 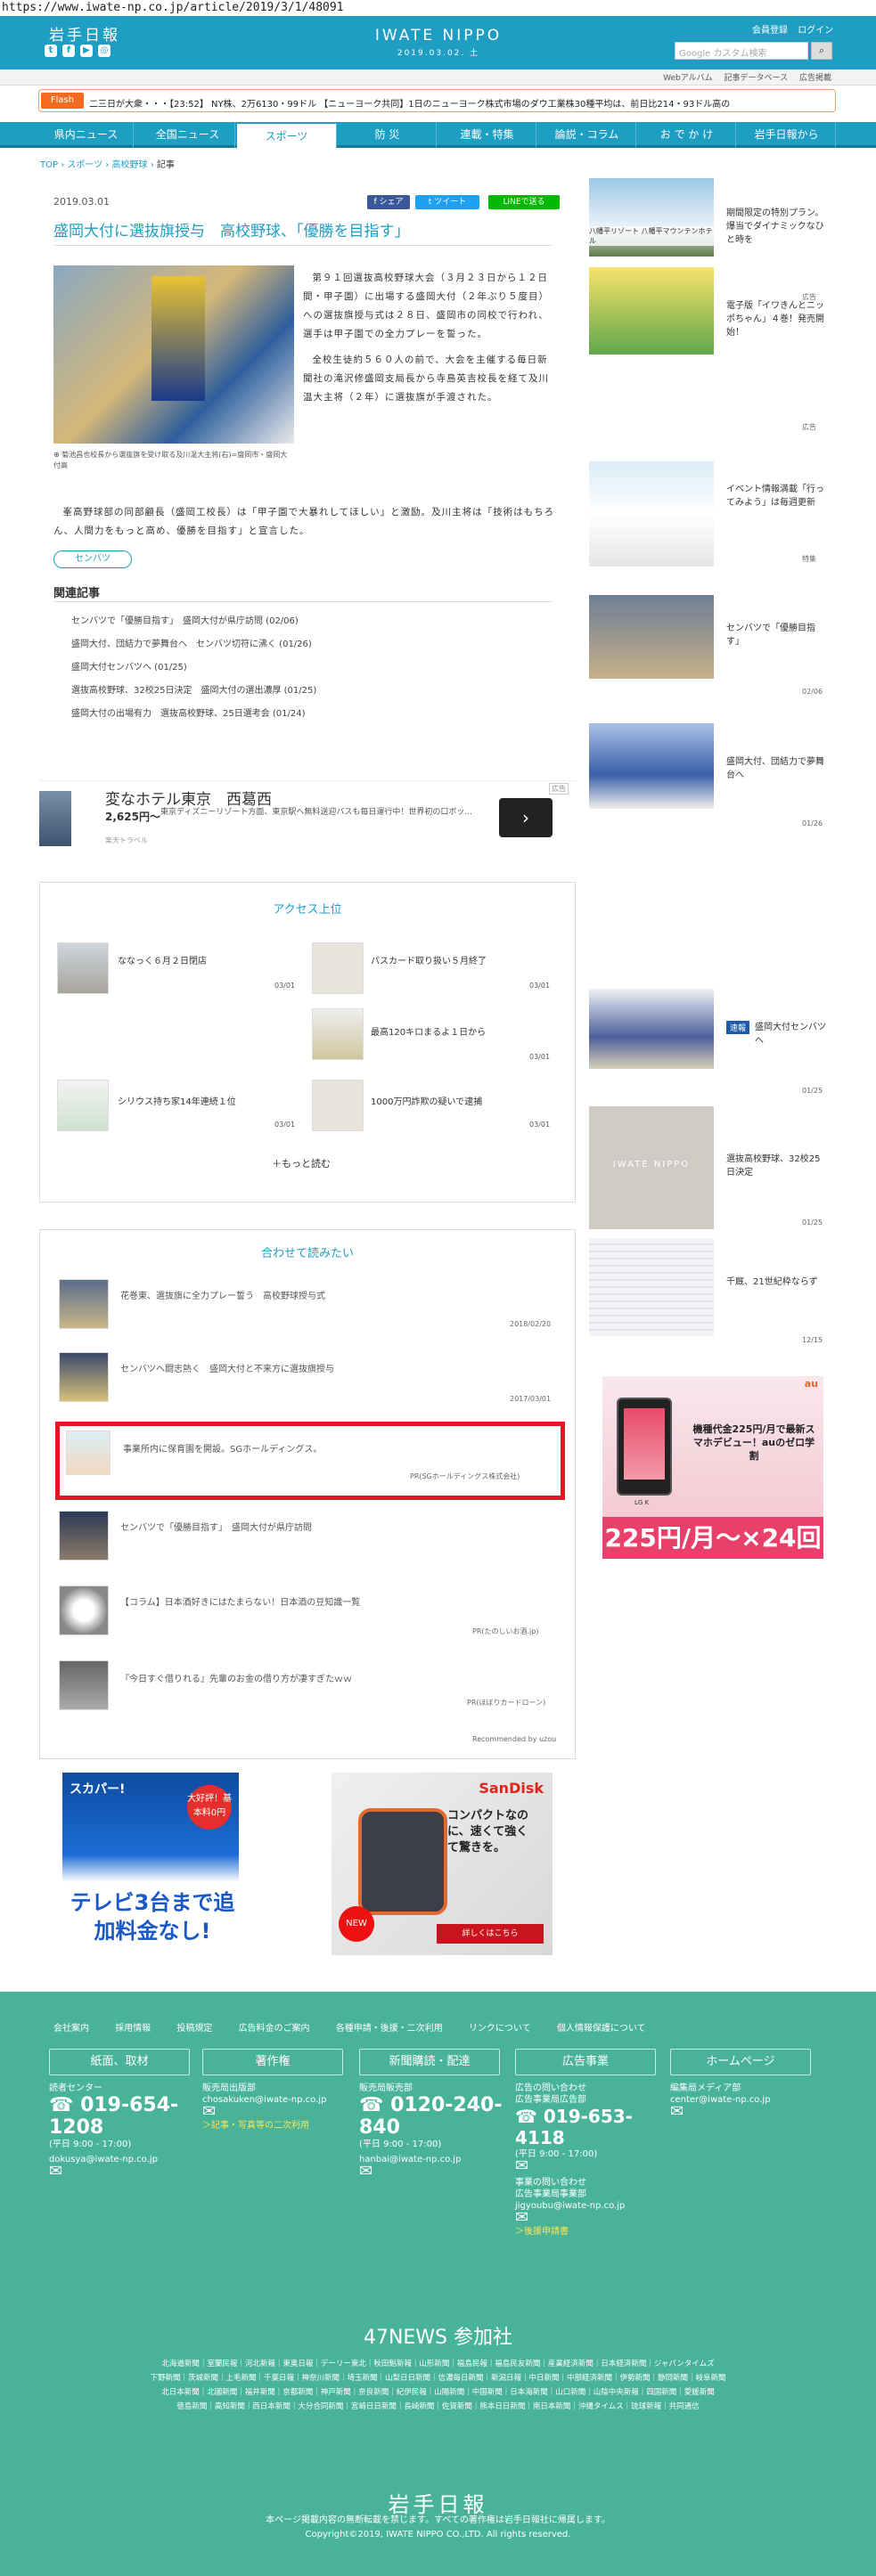 I want to click on nav-item-outing: お で か け, so click(x=687, y=135).